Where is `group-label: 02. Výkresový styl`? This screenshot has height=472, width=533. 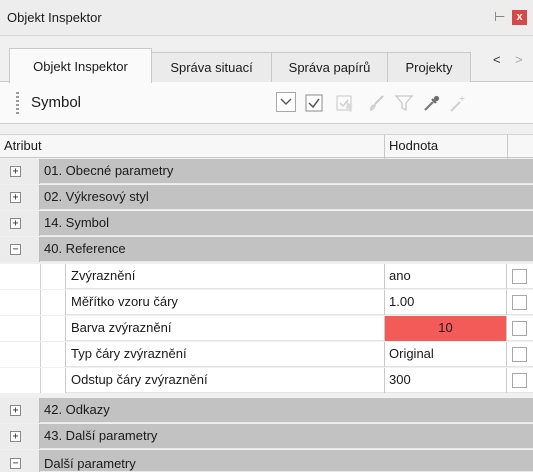
group-label: 02. Výkresový styl is located at coordinates (96, 196).